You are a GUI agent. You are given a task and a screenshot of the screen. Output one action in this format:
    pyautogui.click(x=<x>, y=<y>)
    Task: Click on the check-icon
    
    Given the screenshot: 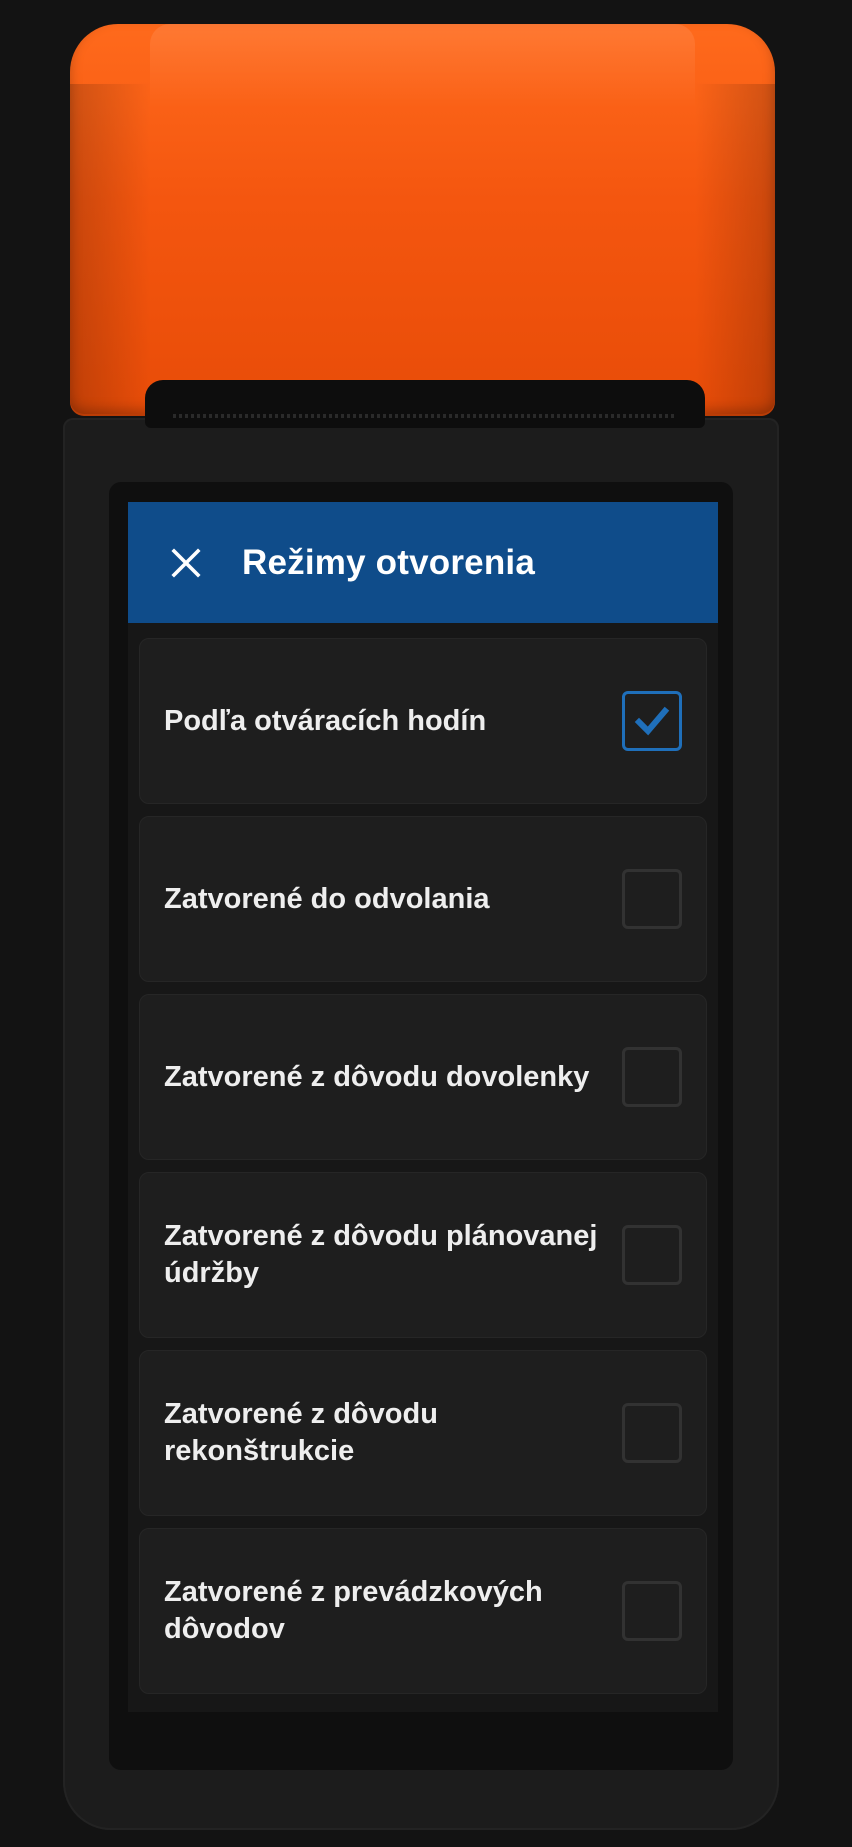 What is the action you would take?
    pyautogui.click(x=652, y=721)
    